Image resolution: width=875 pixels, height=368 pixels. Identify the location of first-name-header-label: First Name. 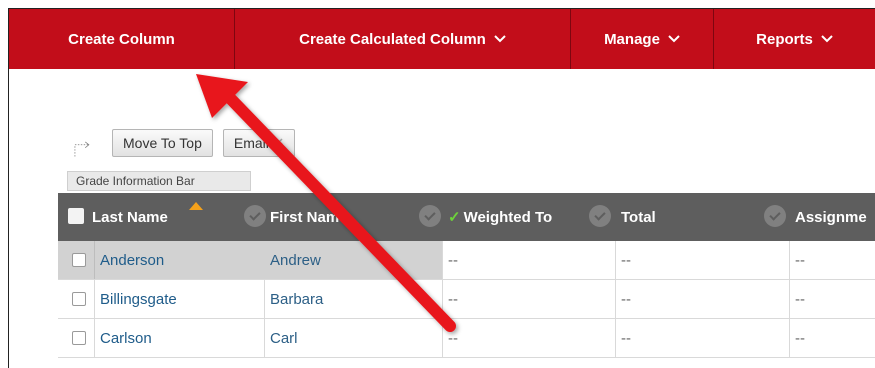
(309, 217).